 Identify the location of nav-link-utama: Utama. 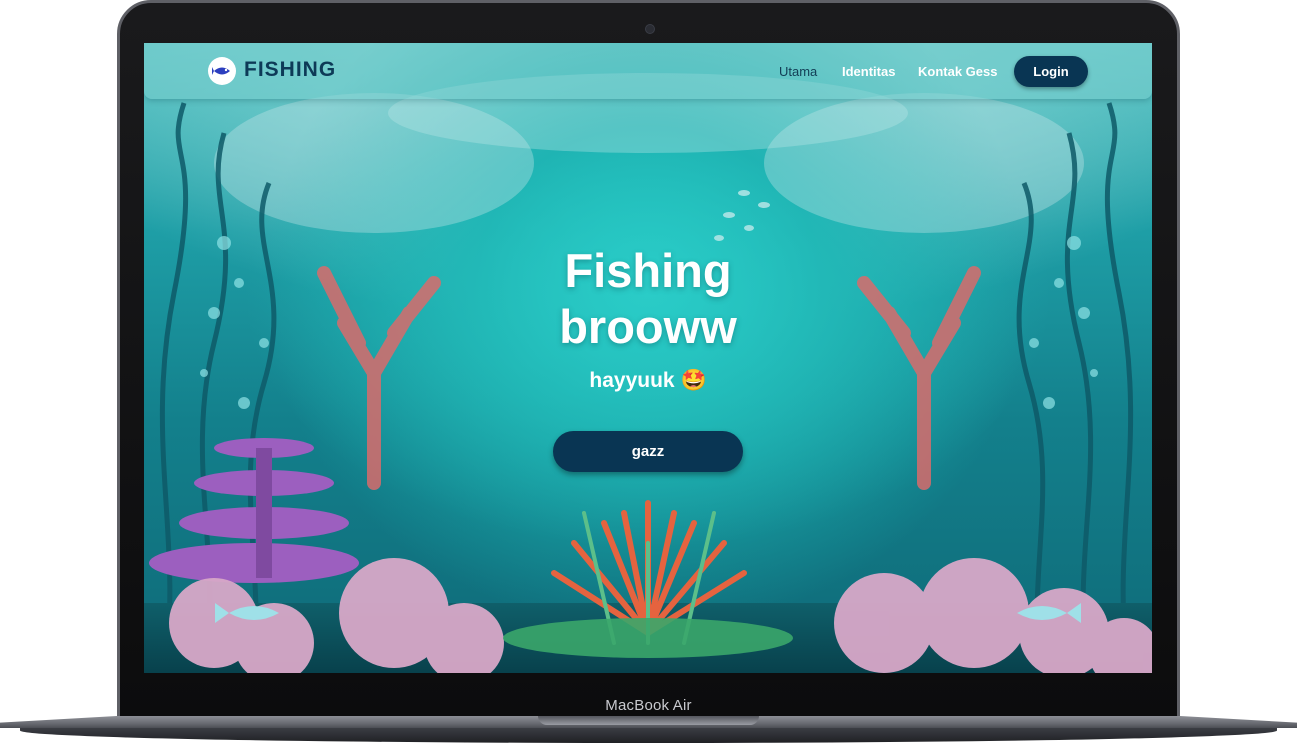
(798, 71).